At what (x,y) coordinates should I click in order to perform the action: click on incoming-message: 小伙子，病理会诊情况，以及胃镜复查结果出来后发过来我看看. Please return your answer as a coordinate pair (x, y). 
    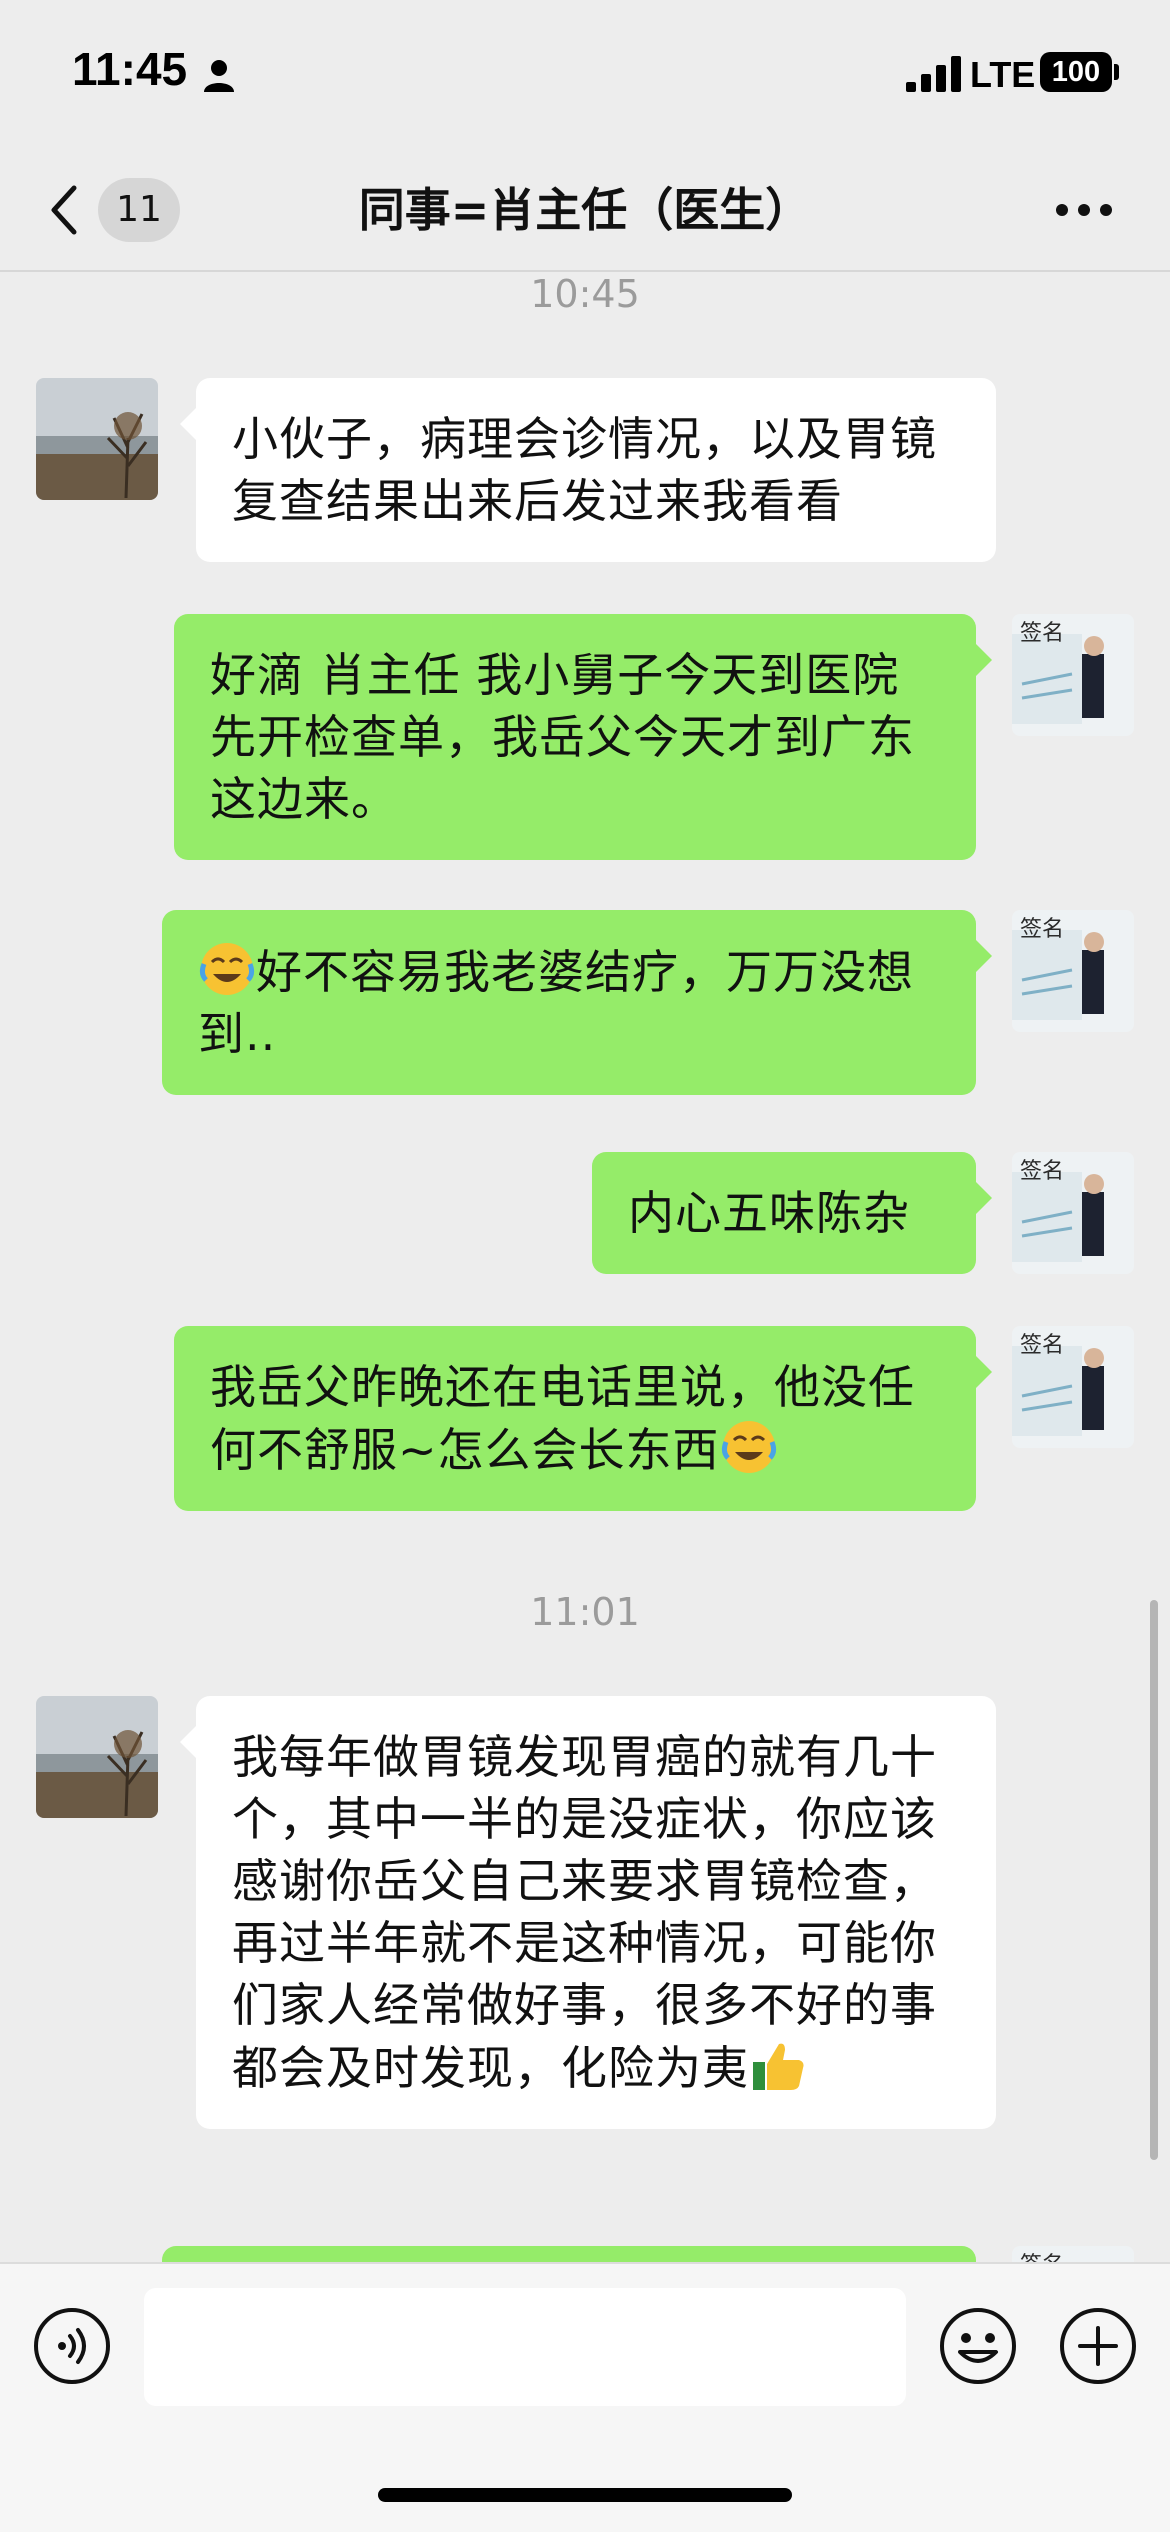
    Looking at the image, I should click on (596, 470).